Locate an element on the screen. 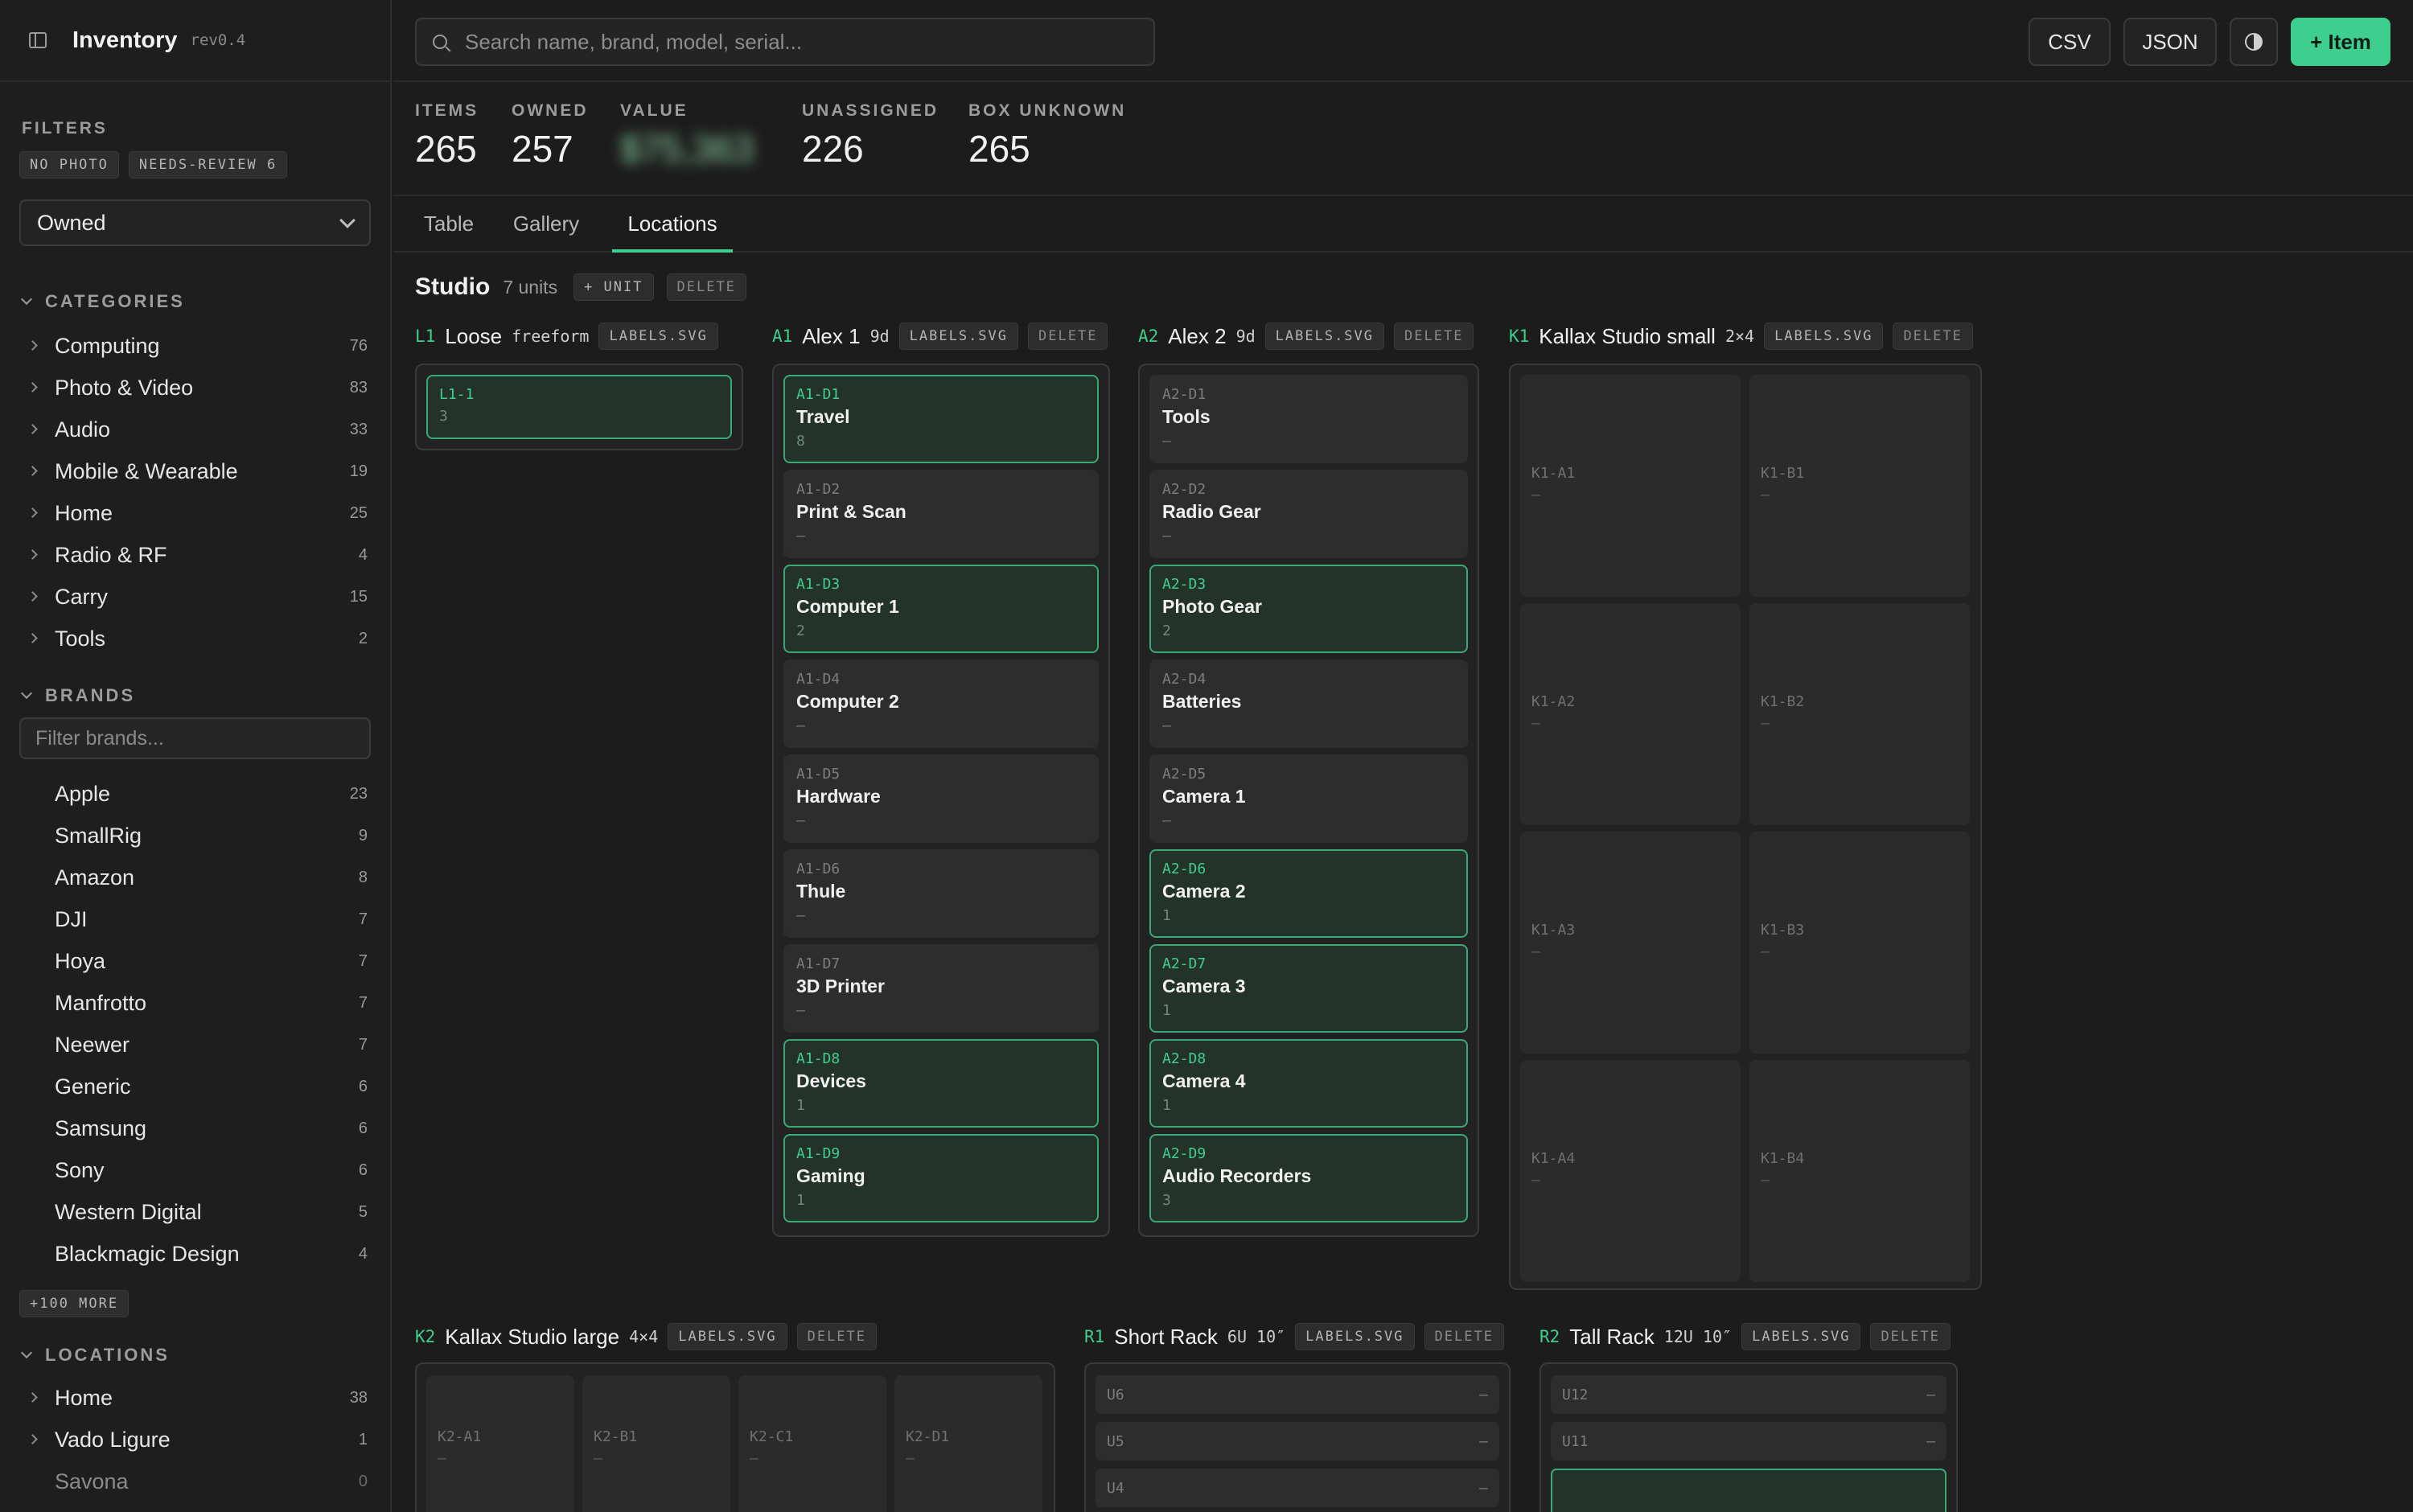 Image resolution: width=2413 pixels, height=1512 pixels. shelf-cell: K1-B4 – is located at coordinates (1859, 1171).